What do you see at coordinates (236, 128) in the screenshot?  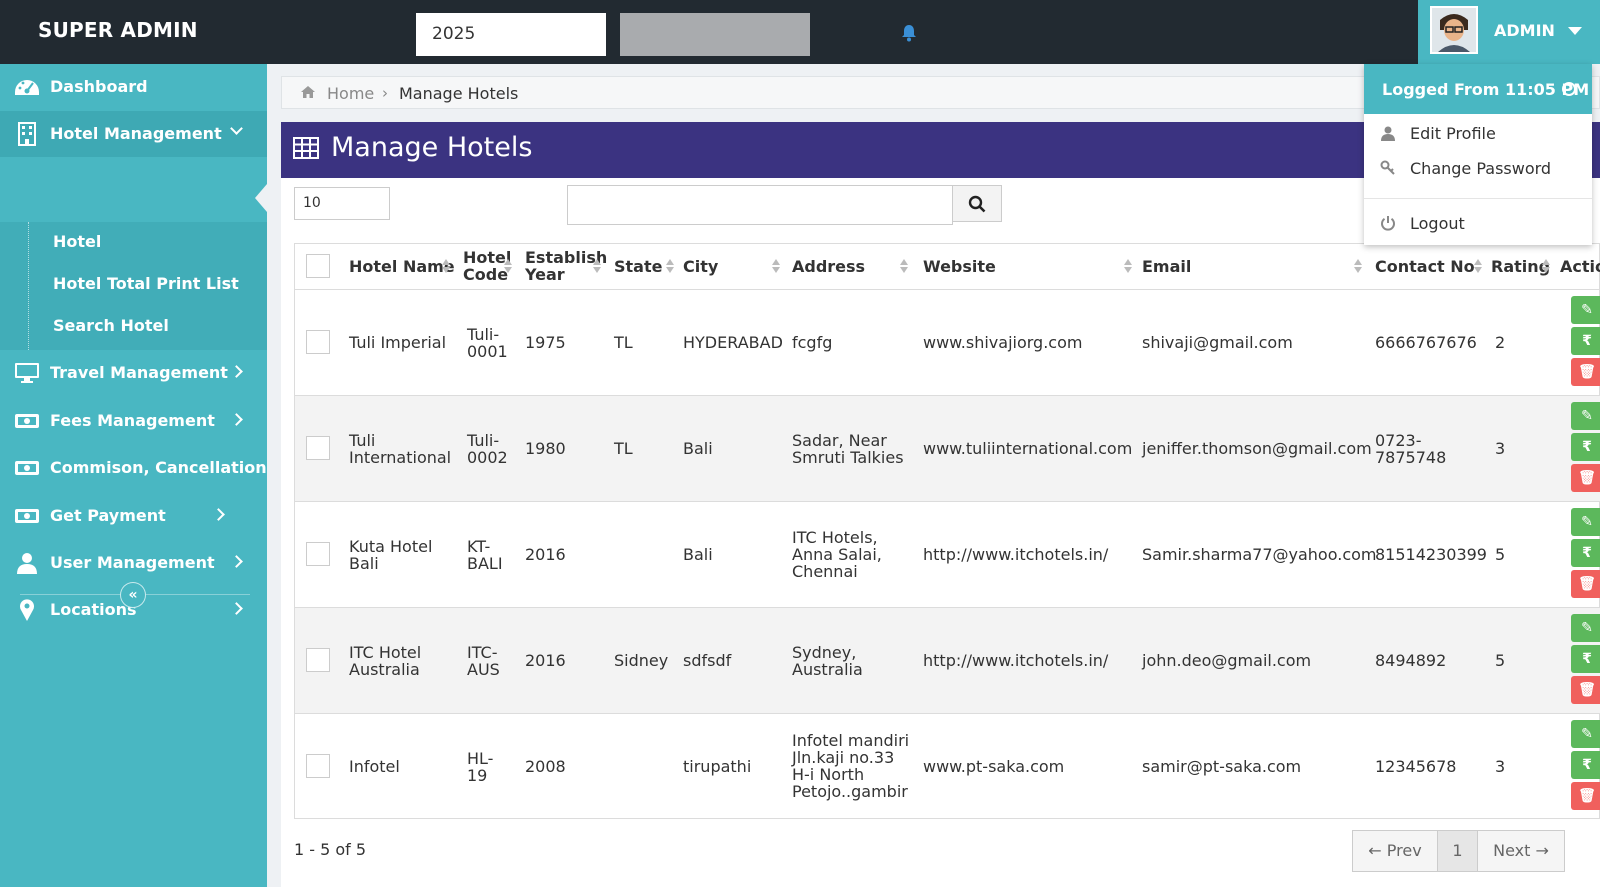 I see `chevron-down-icon` at bounding box center [236, 128].